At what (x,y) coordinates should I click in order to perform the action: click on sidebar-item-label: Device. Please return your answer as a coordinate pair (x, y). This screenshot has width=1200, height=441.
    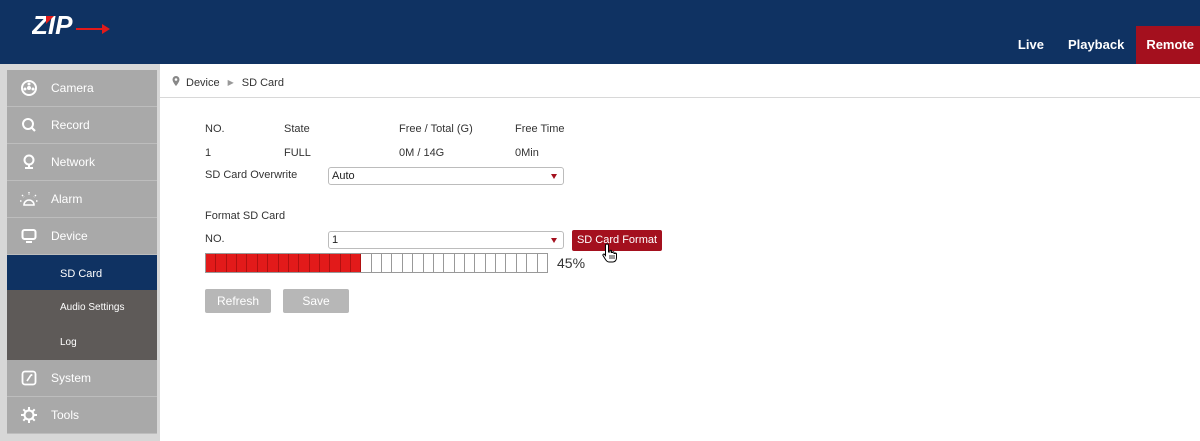
    Looking at the image, I should click on (69, 236).